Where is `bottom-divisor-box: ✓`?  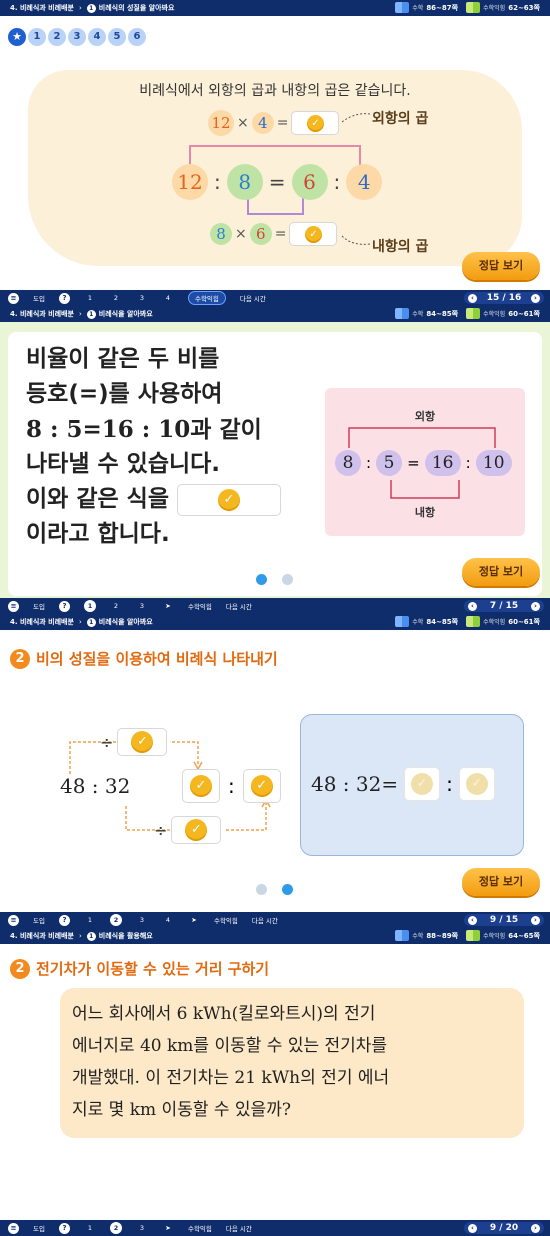
bottom-divisor-box: ✓ is located at coordinates (196, 830).